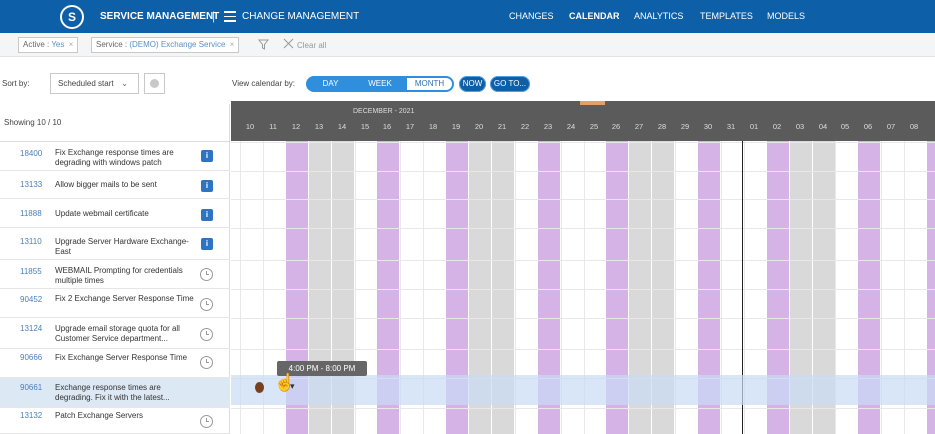 Image resolution: width=935 pixels, height=434 pixels. What do you see at coordinates (708, 126) in the screenshot?
I see `day-label: 30` at bounding box center [708, 126].